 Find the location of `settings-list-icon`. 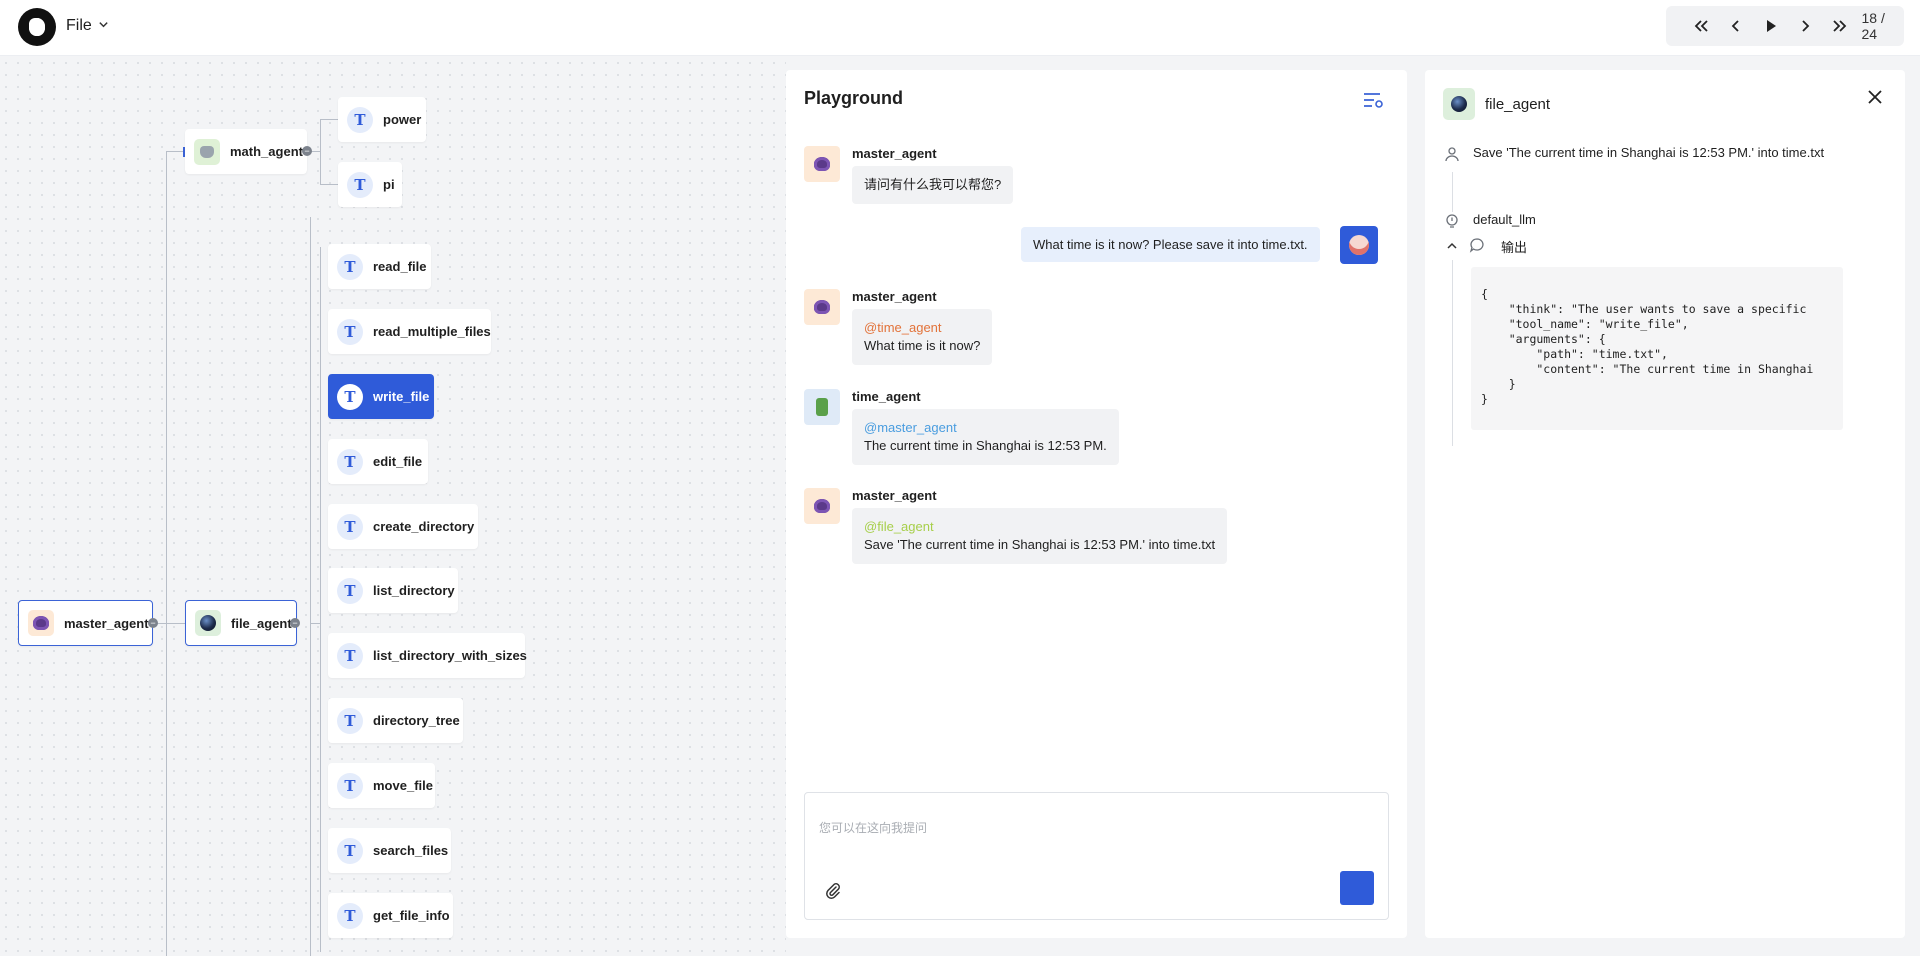

settings-list-icon is located at coordinates (1373, 100).